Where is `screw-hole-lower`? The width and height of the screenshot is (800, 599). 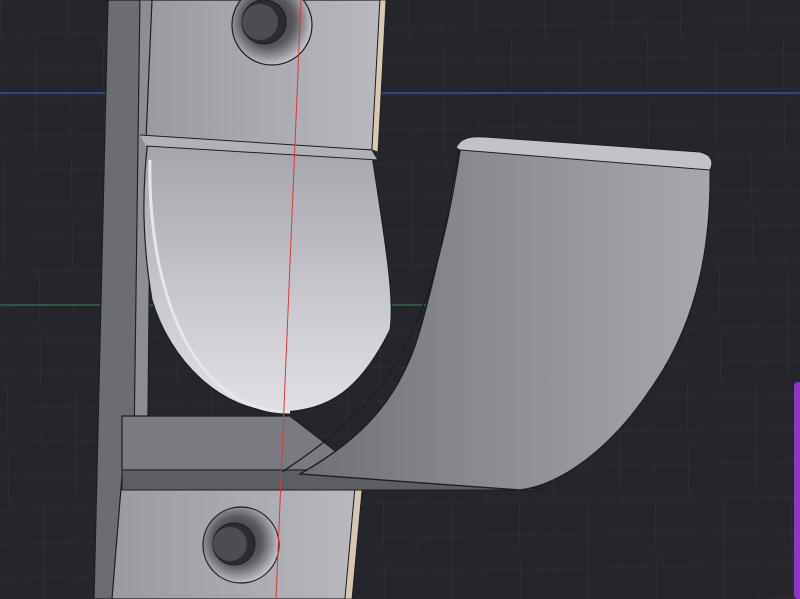
screw-hole-lower is located at coordinates (241, 545).